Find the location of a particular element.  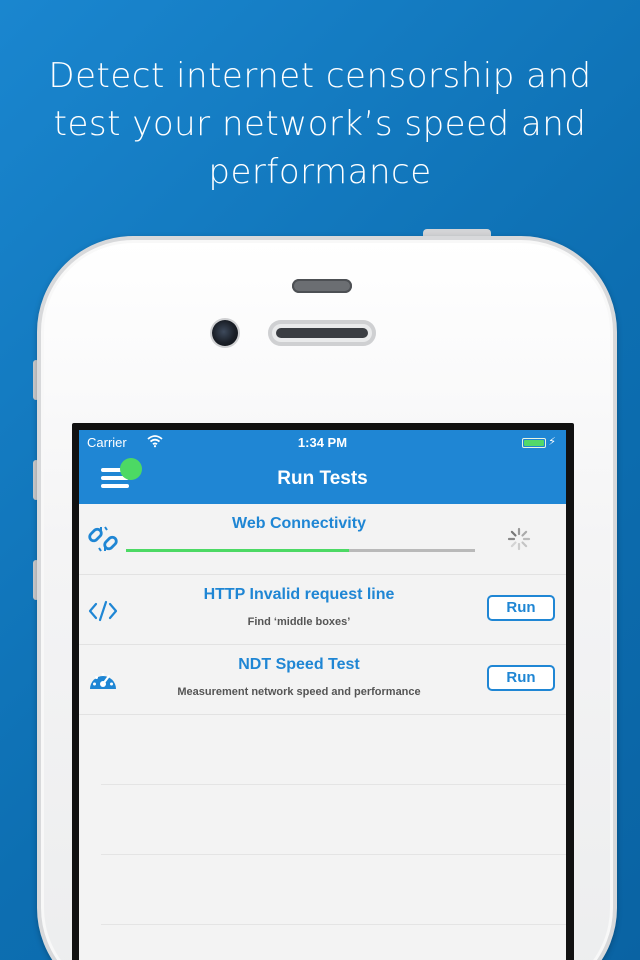

front-camera is located at coordinates (225, 333).